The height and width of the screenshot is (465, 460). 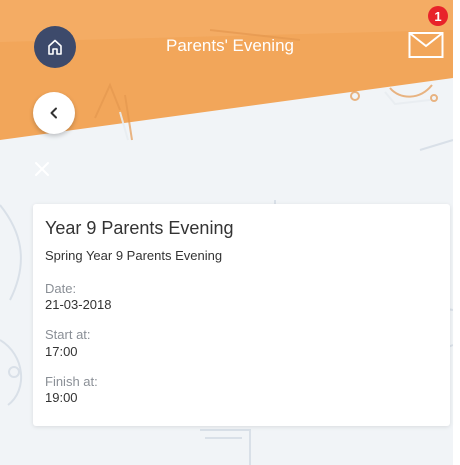 I want to click on finish-value: 19:00, so click(x=61, y=397).